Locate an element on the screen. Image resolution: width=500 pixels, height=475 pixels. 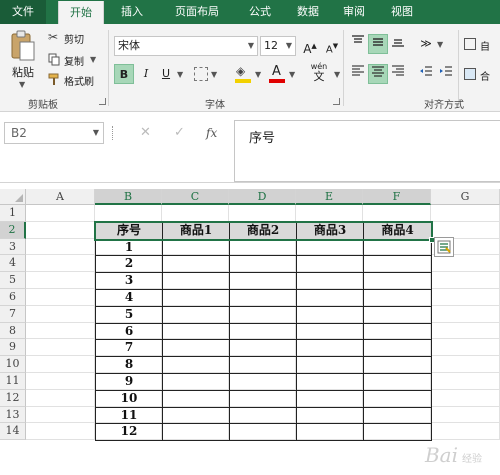
wrap-text-button: 自 is located at coordinates (482, 45).